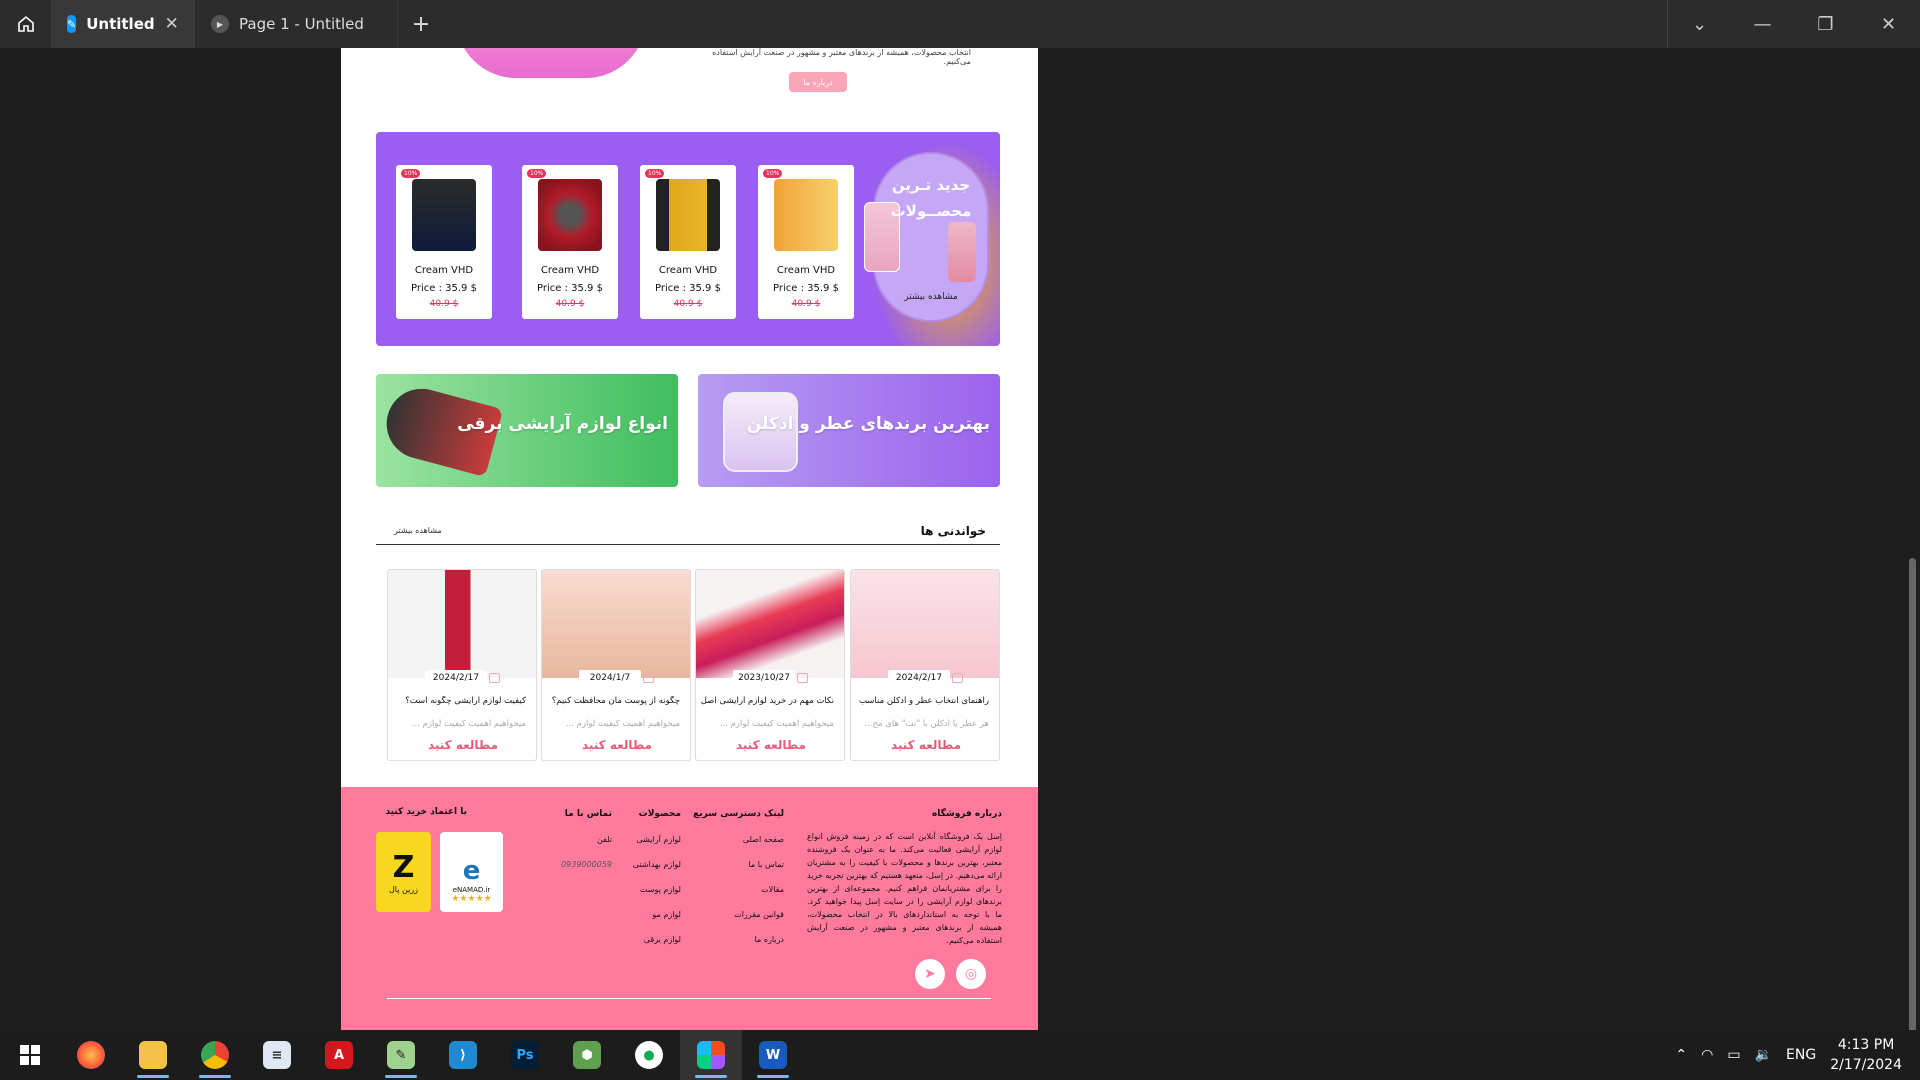 The height and width of the screenshot is (1080, 1920). Describe the element at coordinates (30, 1055) in the screenshot. I see `start-button` at that location.